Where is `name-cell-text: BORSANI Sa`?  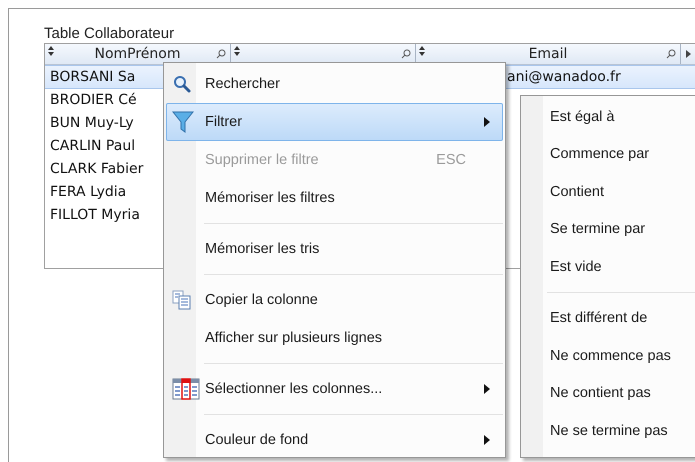 name-cell-text: BORSANI Sa is located at coordinates (92, 77).